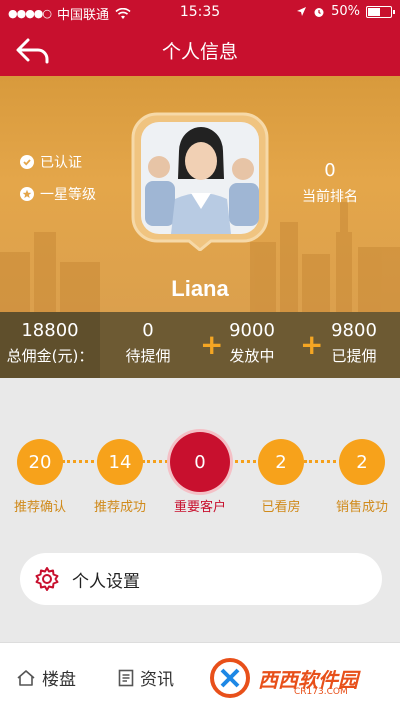 The height and width of the screenshot is (710, 400). I want to click on verified-label: 已认证, so click(61, 163).